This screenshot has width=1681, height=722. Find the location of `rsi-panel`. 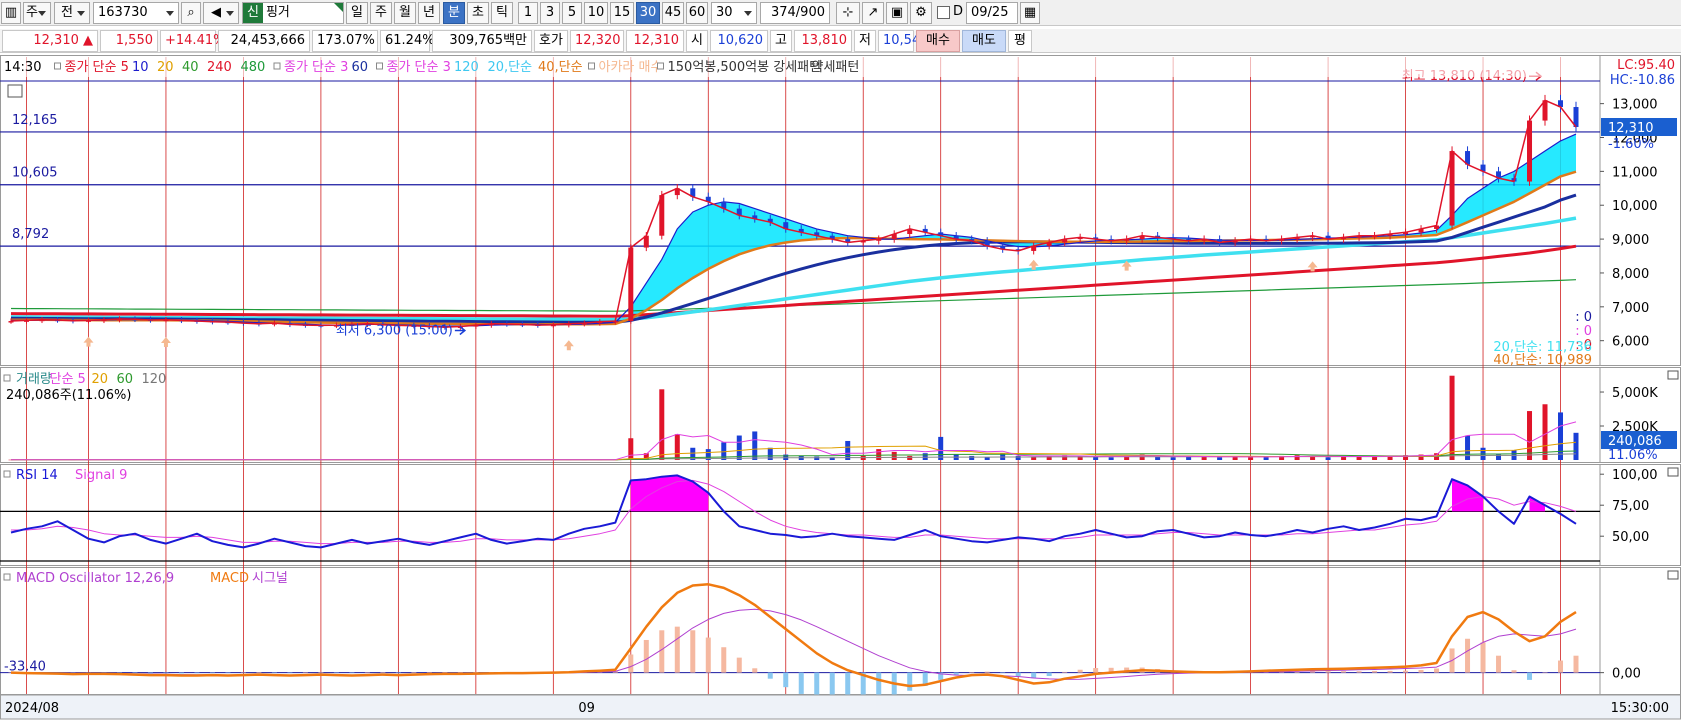

rsi-panel is located at coordinates (840, 515).